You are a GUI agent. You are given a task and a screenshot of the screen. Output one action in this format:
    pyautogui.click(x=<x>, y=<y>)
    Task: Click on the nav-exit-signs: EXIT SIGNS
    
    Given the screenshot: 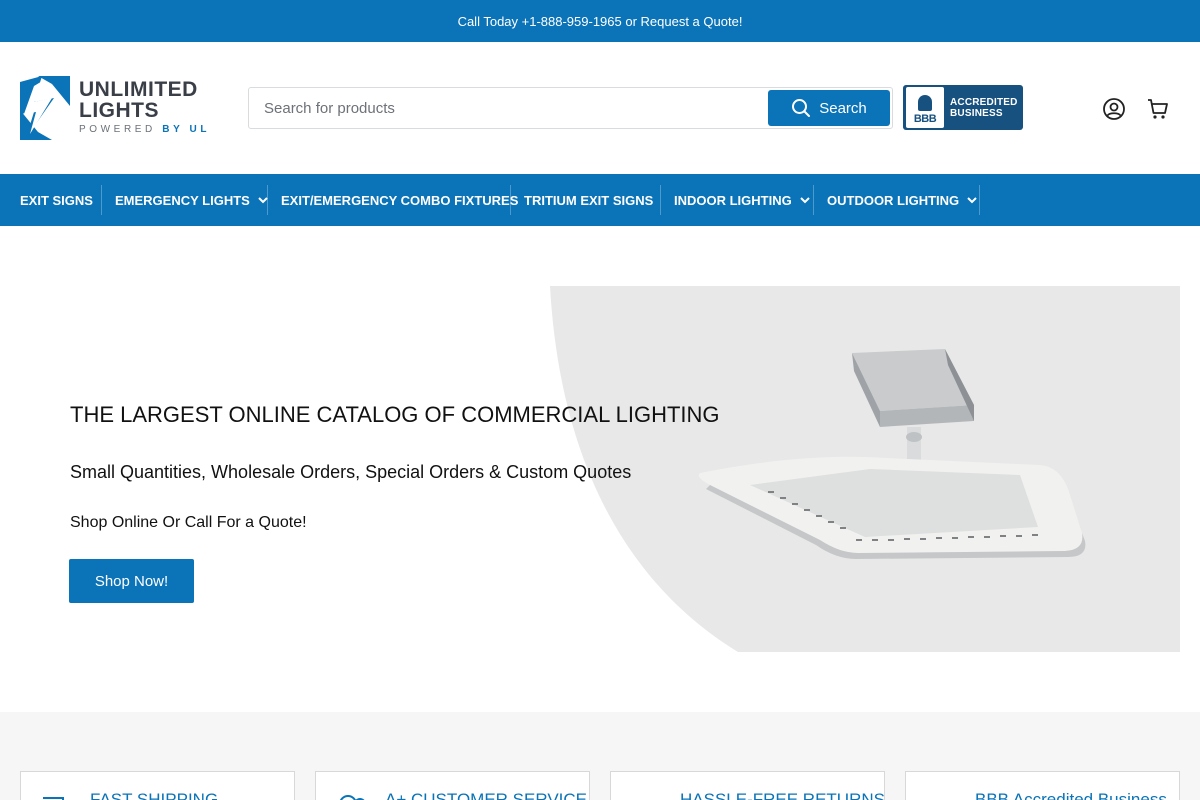 What is the action you would take?
    pyautogui.click(x=56, y=200)
    